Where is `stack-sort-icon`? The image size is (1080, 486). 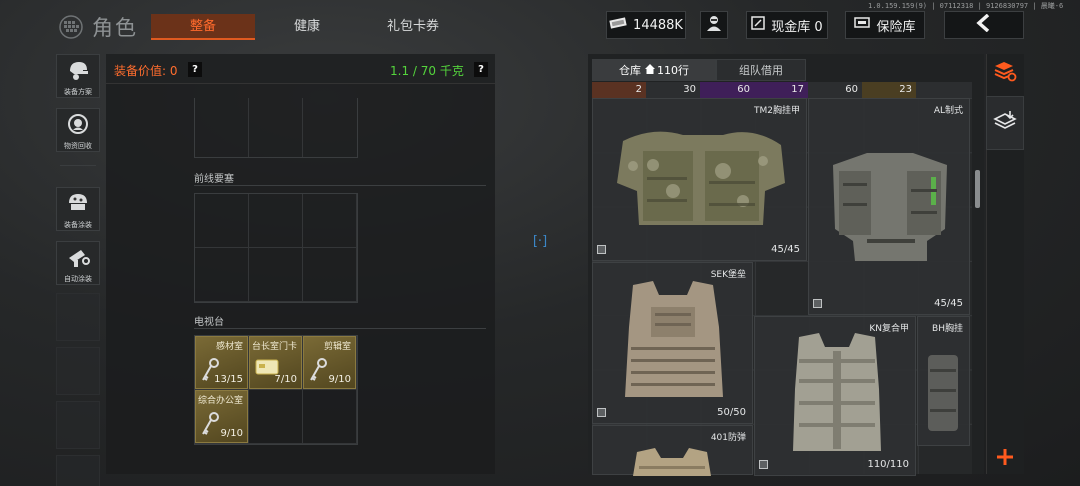
stack-sort-icon is located at coordinates (1005, 73).